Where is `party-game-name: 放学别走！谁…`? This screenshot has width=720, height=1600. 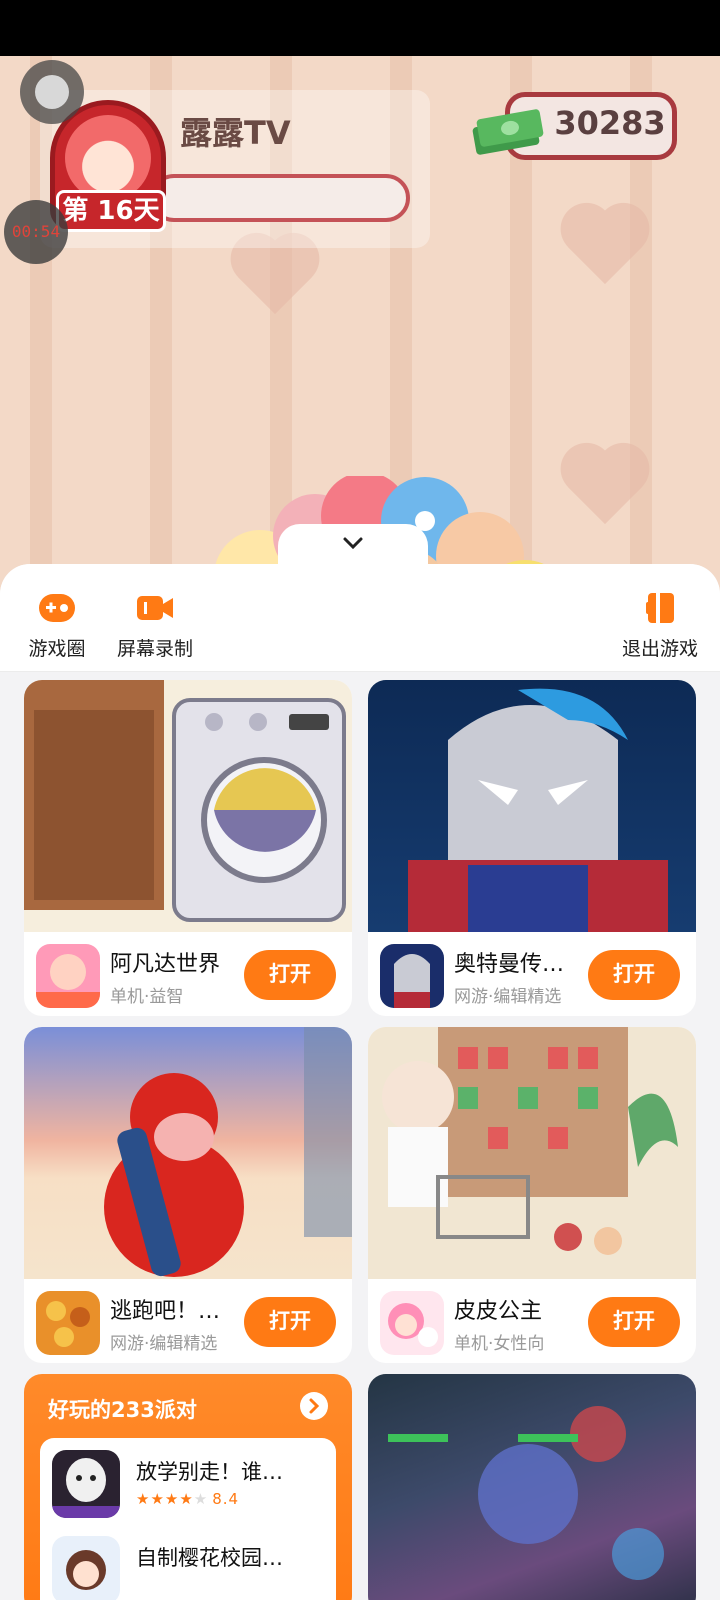
party-game-name: 放学别走！谁… is located at coordinates (209, 1472).